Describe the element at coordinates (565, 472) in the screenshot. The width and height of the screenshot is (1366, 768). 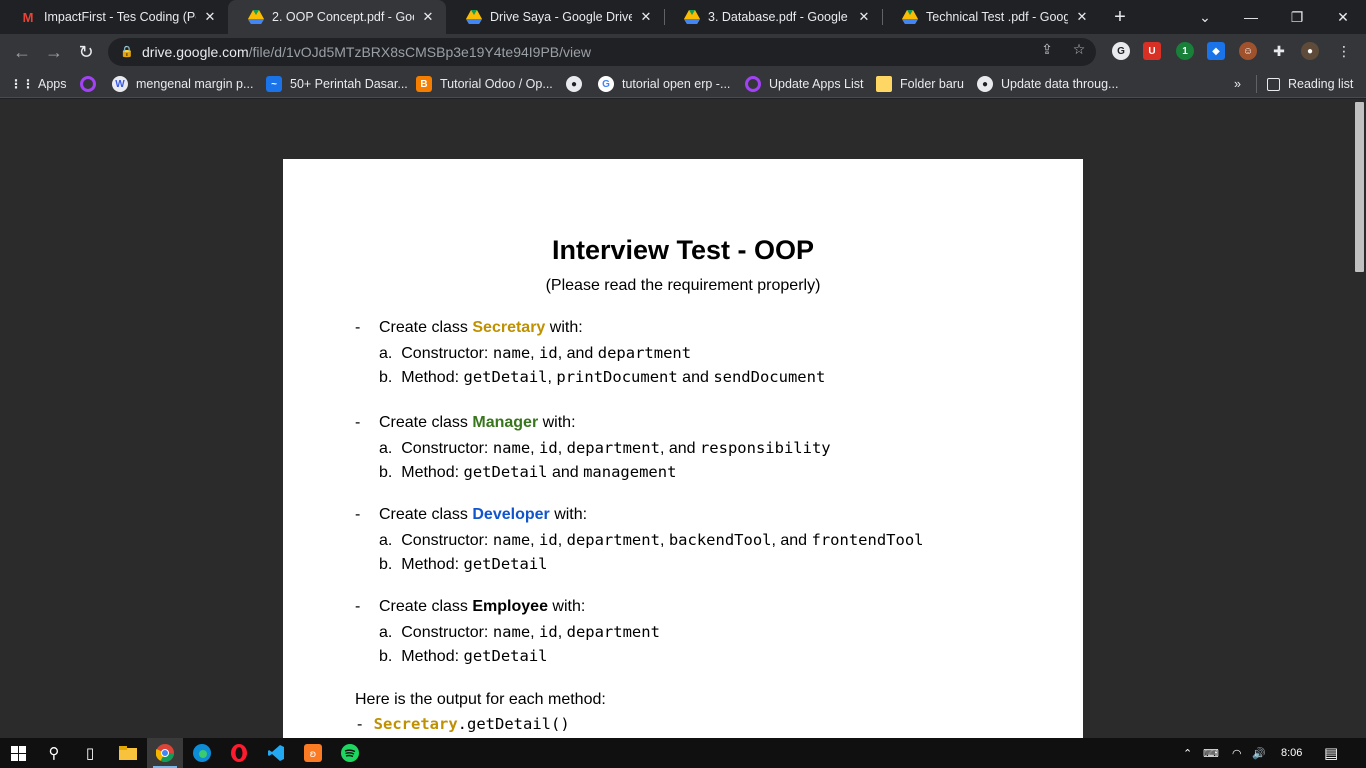
I see `connector-text: and` at that location.